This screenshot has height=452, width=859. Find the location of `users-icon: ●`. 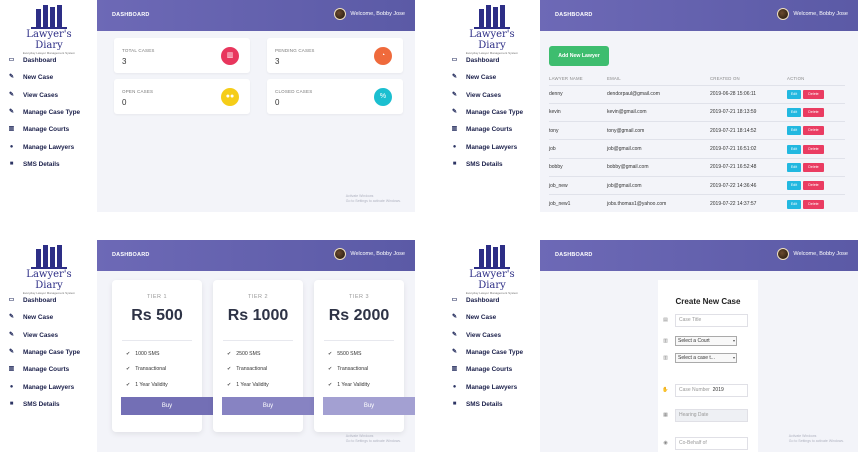

users-icon: ● is located at coordinates (11, 146).